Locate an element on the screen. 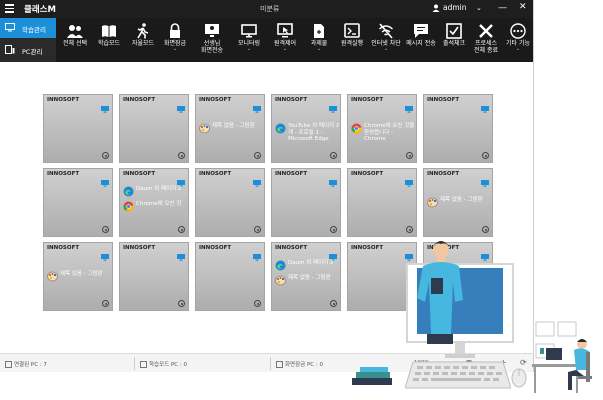  tool-monitoring: 모니터링 ⌄ is located at coordinates (249, 40).